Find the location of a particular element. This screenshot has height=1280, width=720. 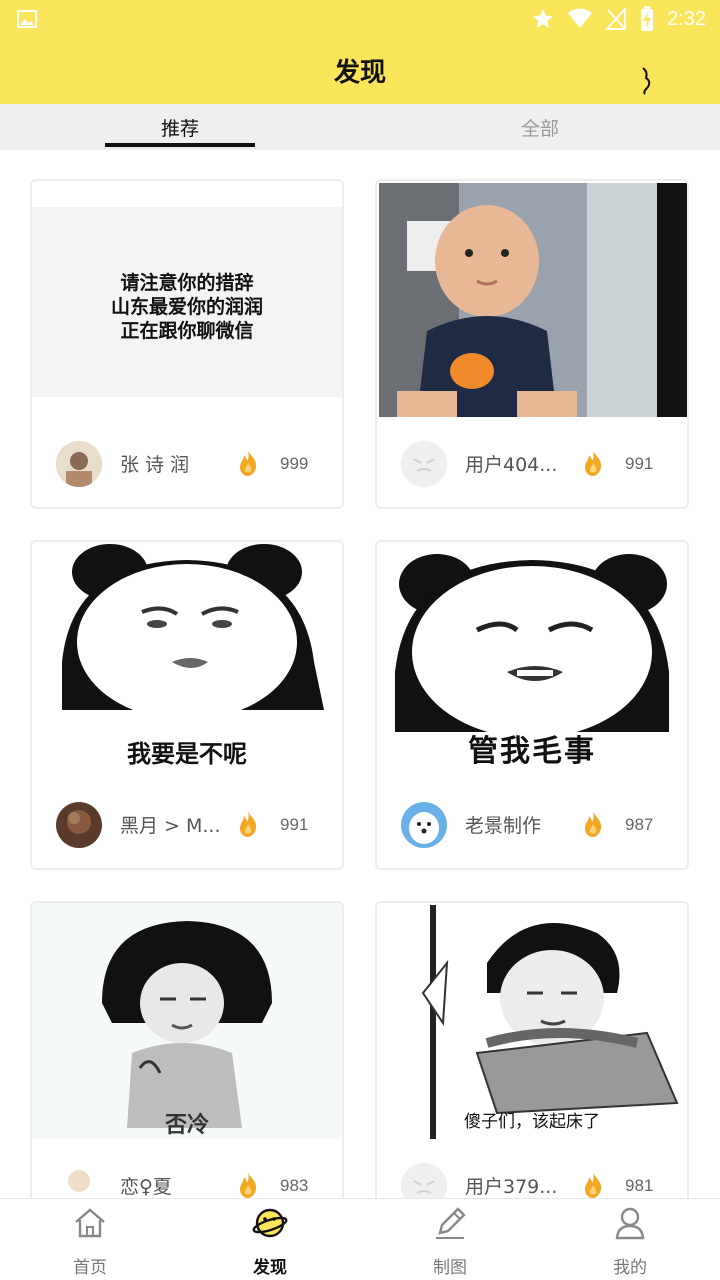

card-footer: 老景制作 987 is located at coordinates (532, 823).